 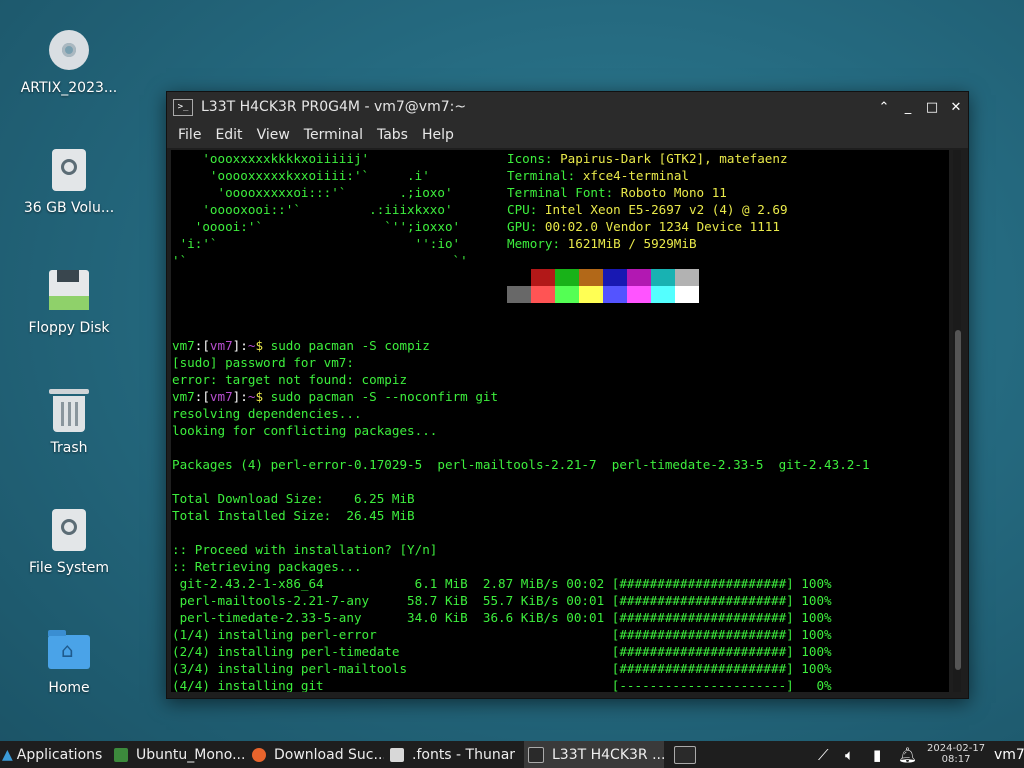 I want to click on desktop-icon-trash: Trash, so click(x=69, y=421).